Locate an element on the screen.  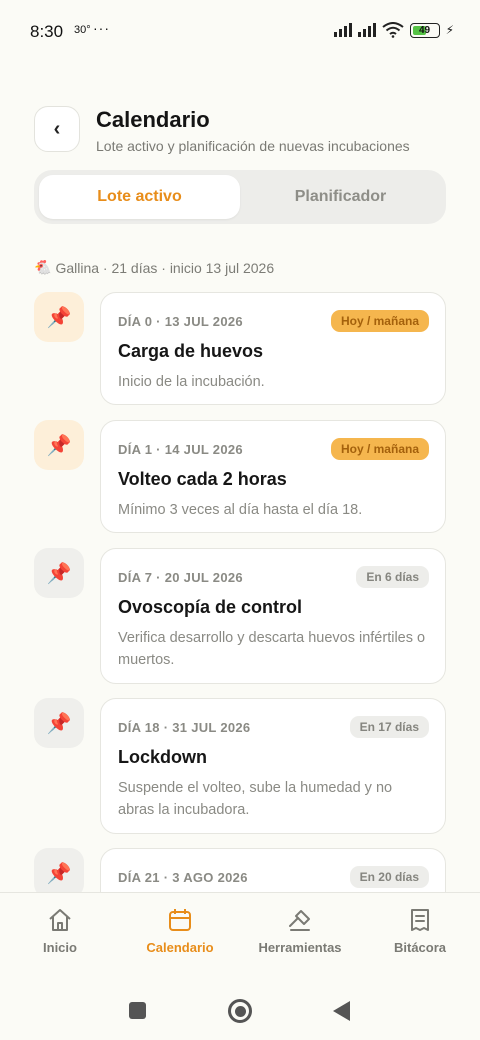
event-description: Mínimo 3 veces al día hasta el día 18. is located at coordinates (240, 510).